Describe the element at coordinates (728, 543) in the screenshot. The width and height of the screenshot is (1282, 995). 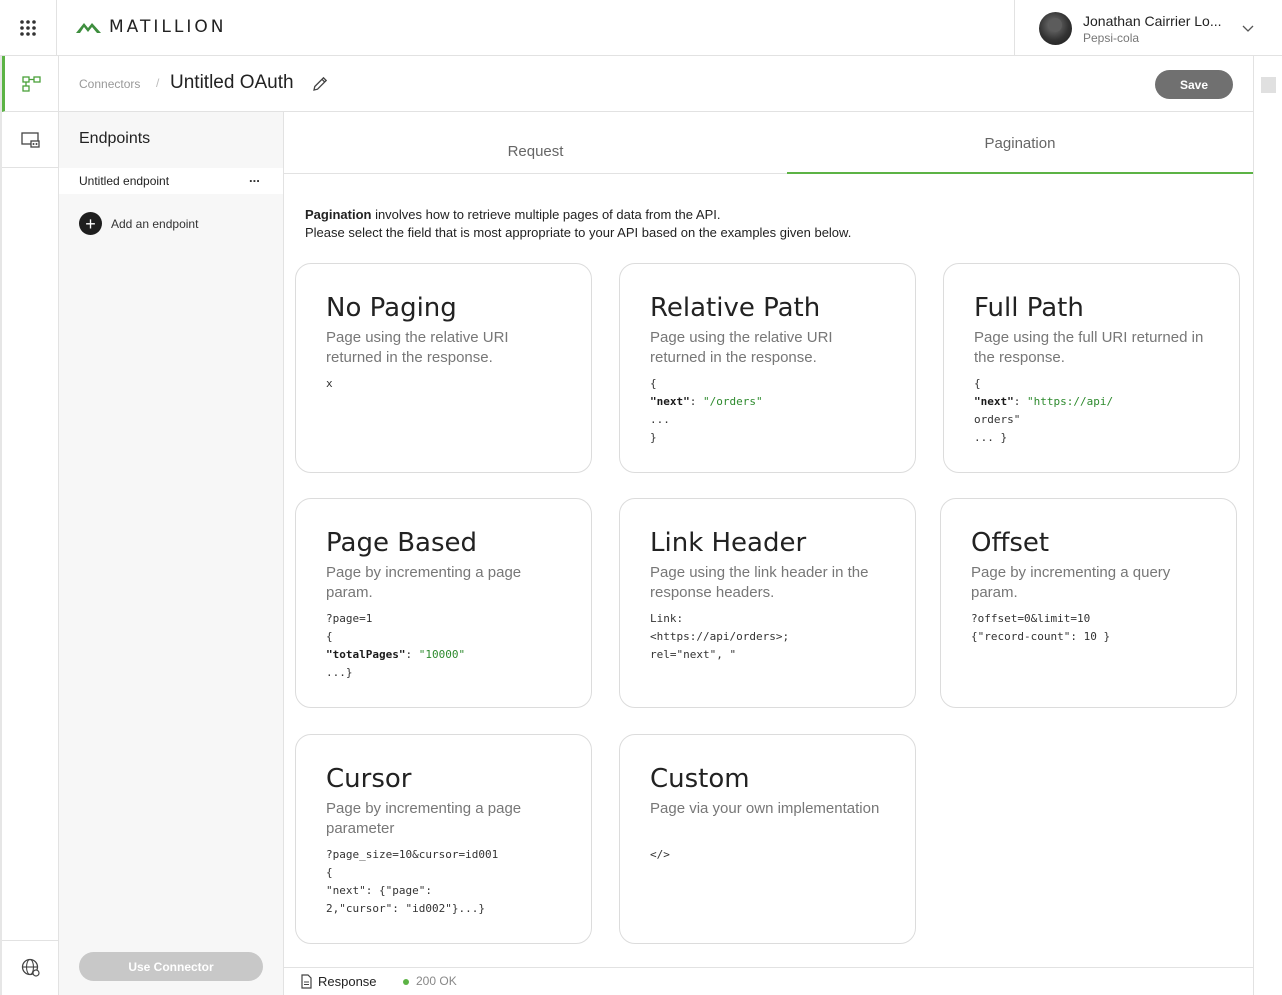
I see `card-title: Link Header` at that location.